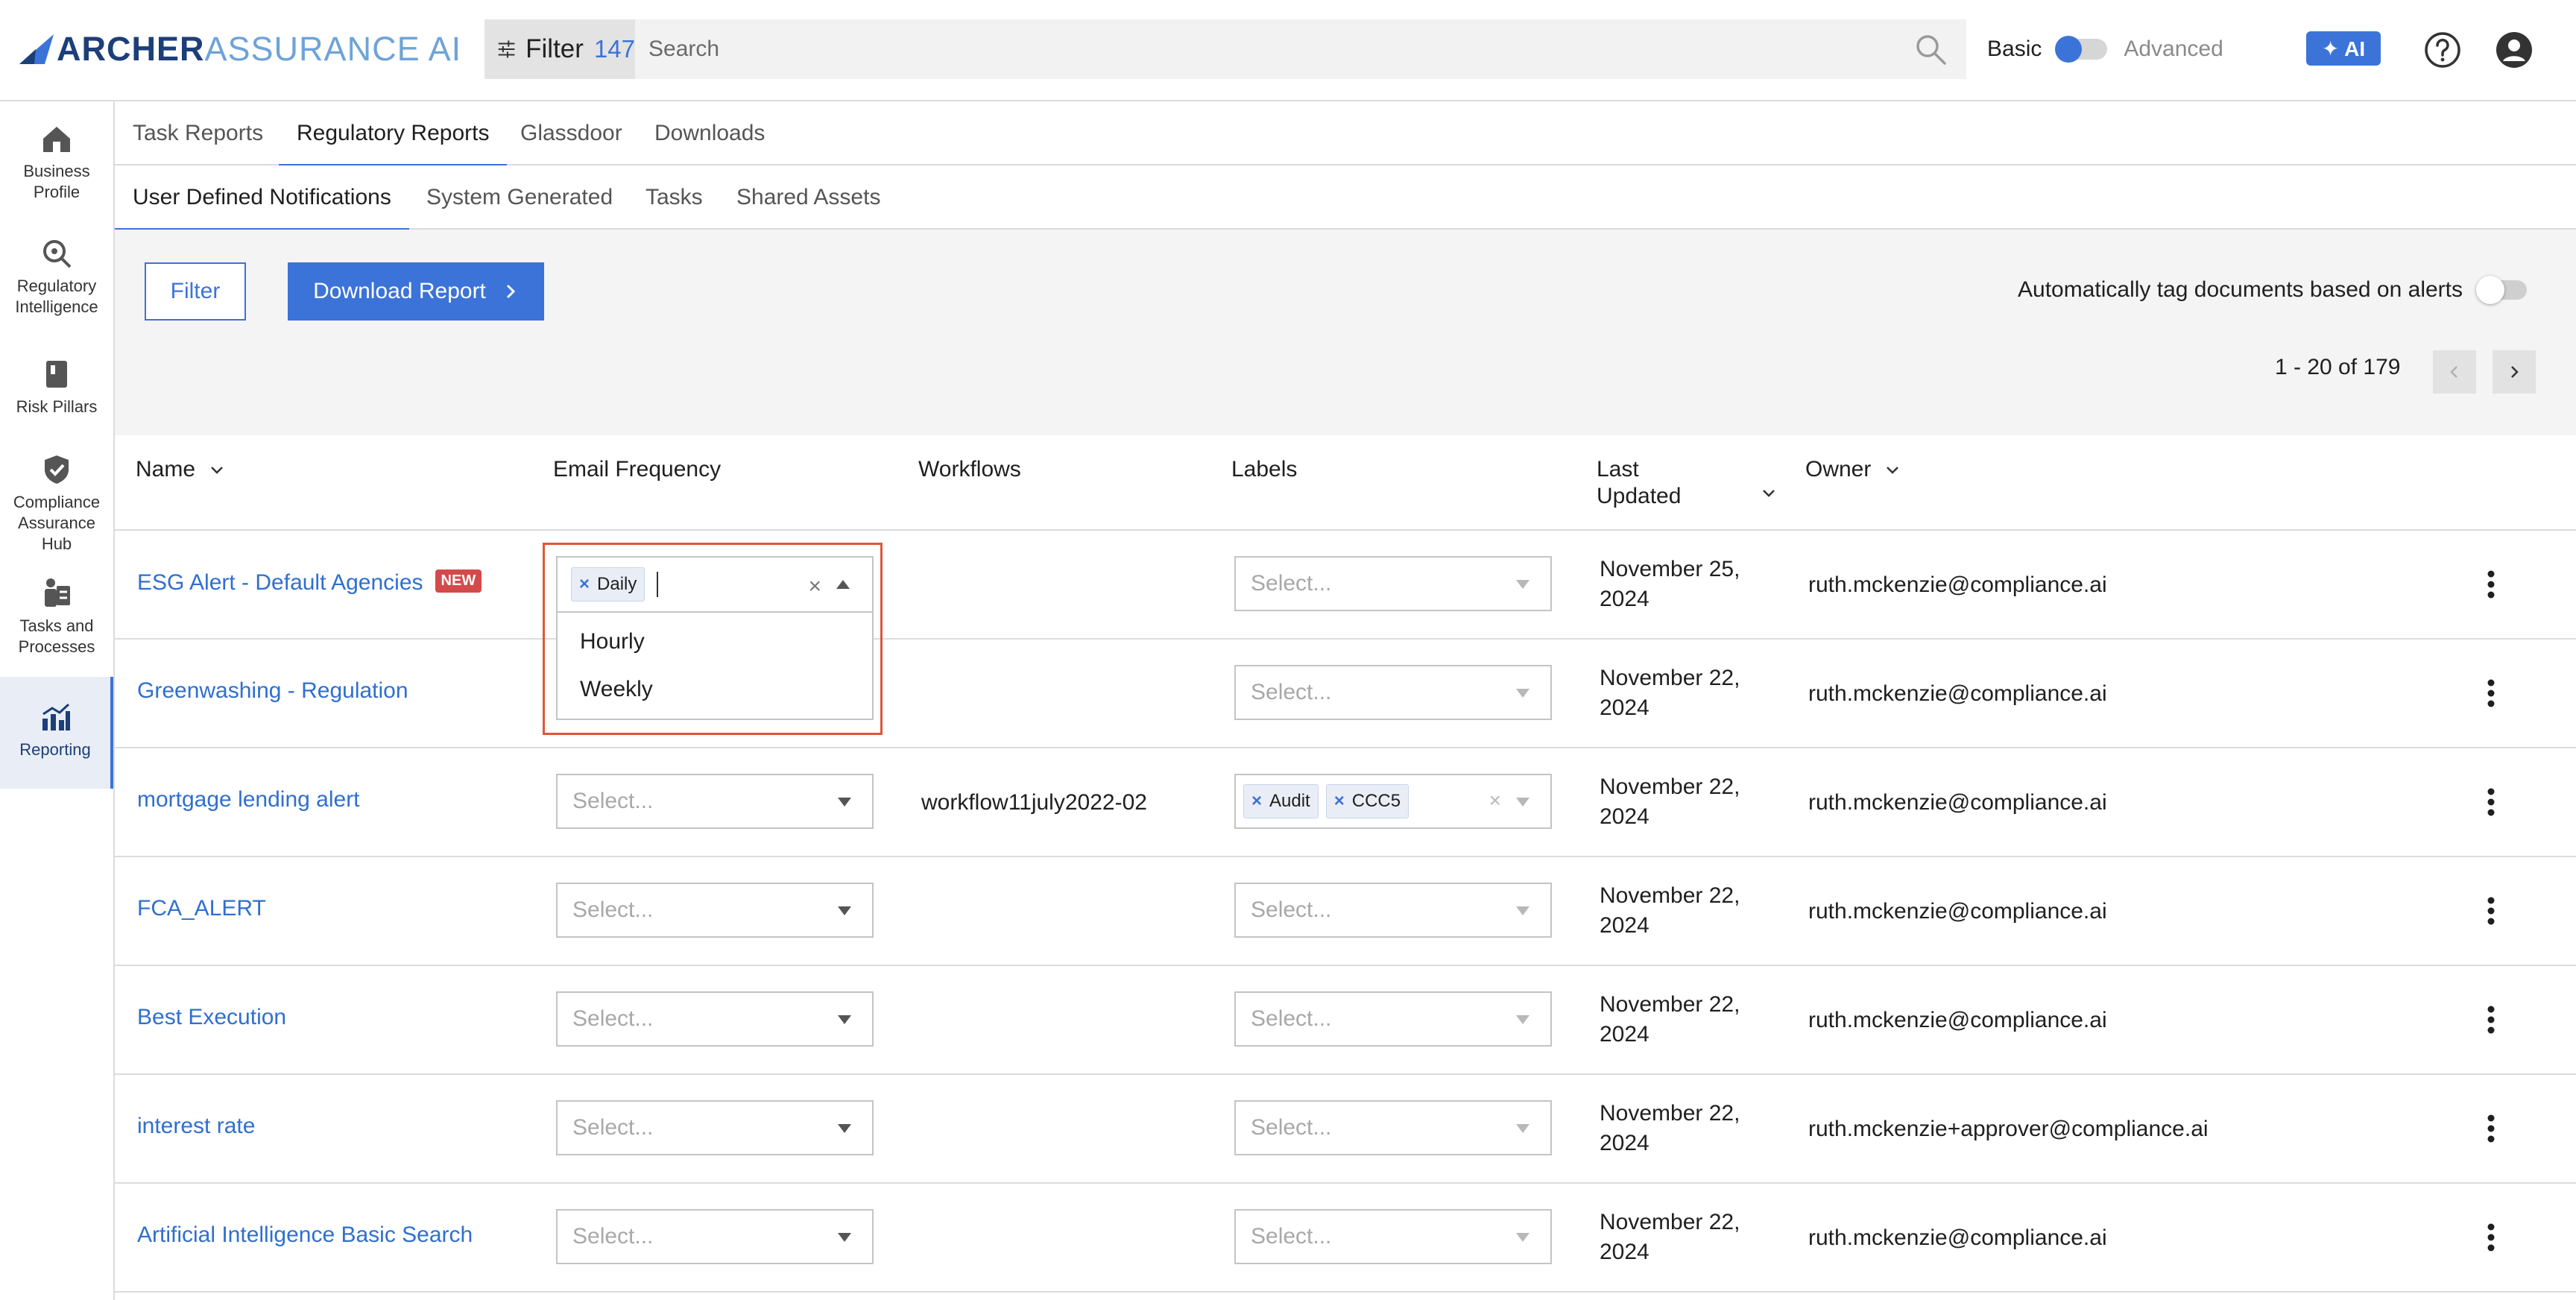  Describe the element at coordinates (212, 1017) in the screenshot. I see `alert-name-link: Best Execution` at that location.